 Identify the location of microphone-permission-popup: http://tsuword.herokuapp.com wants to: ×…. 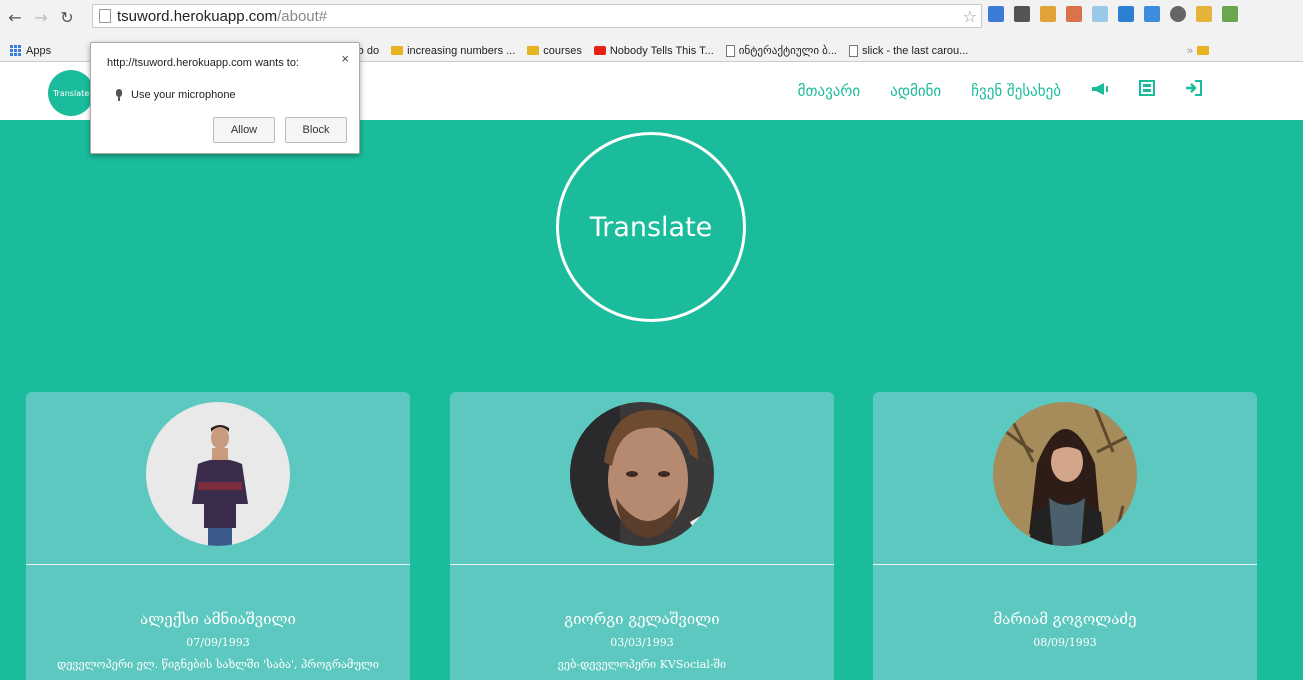
(225, 98).